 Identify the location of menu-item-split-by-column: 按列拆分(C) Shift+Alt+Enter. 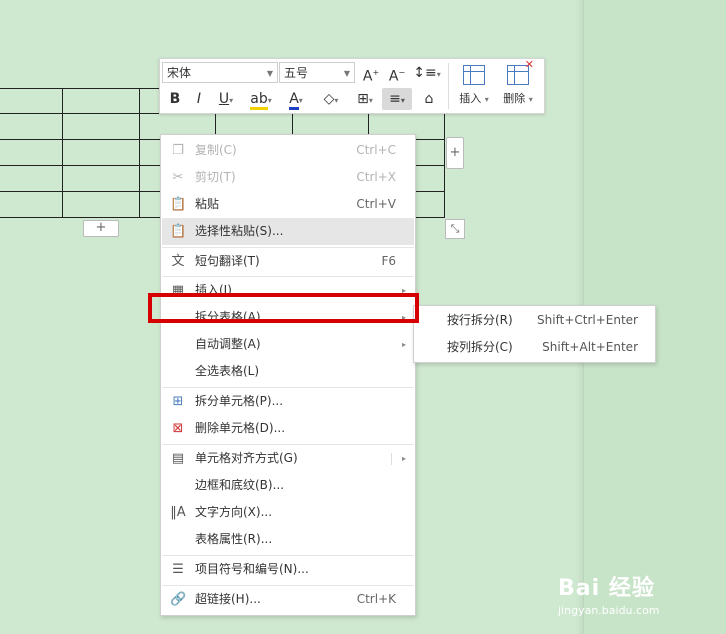
(534, 347).